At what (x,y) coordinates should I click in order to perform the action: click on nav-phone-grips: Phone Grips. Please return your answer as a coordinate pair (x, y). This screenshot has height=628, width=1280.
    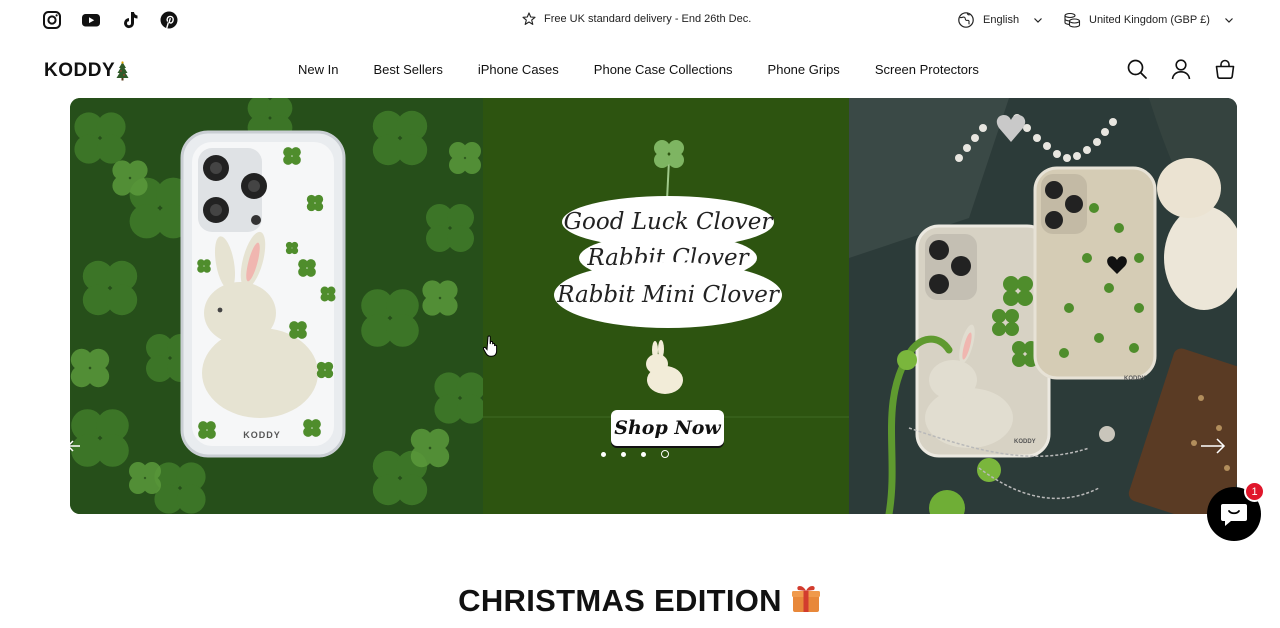
    Looking at the image, I should click on (804, 69).